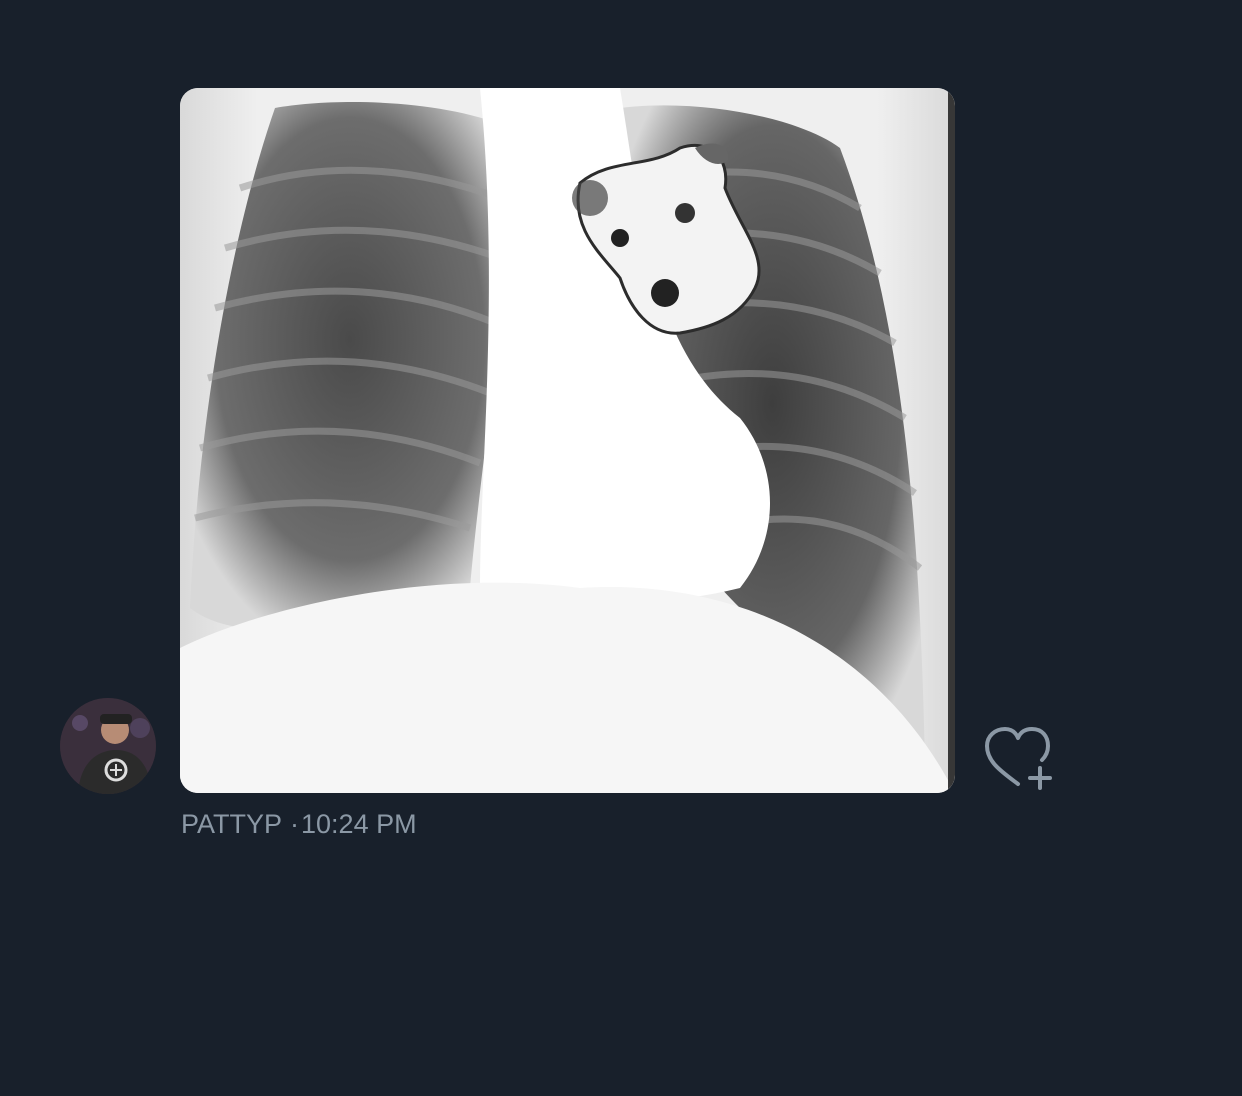 This screenshot has width=1242, height=1096. I want to click on avatar-photo, so click(108, 746).